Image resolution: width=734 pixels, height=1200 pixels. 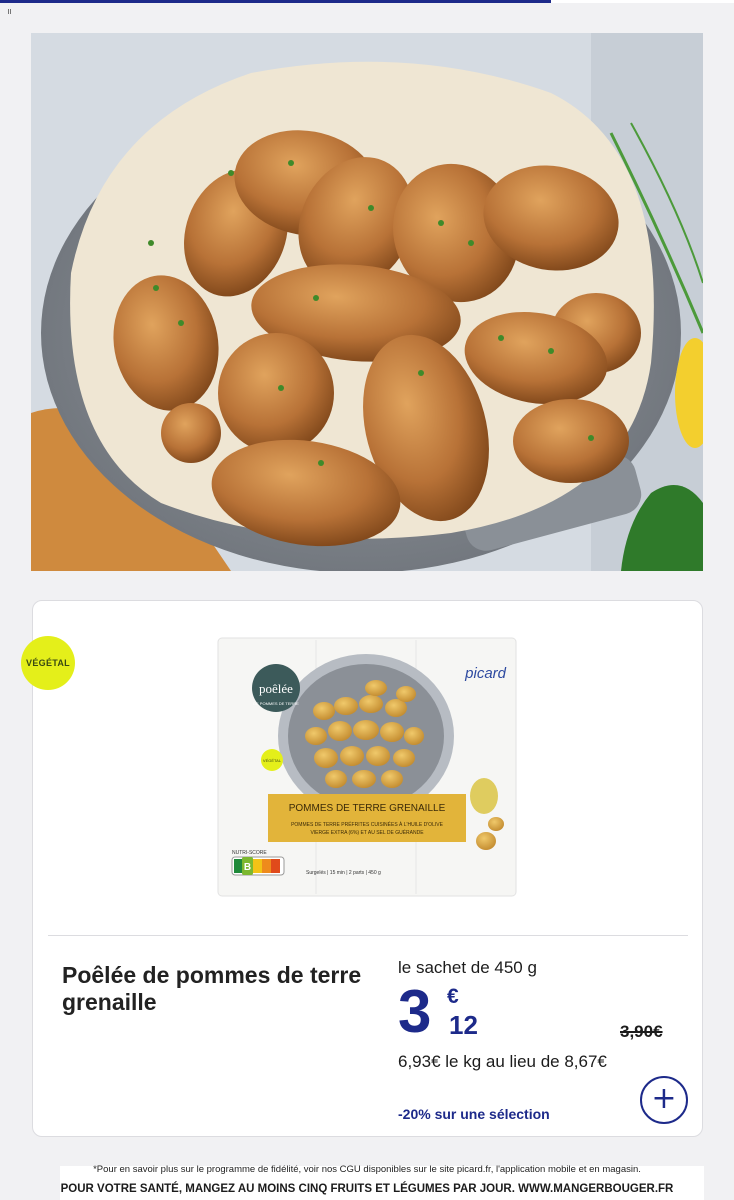 I want to click on promo-label: -20% sur une sélection, so click(x=474, y=1114).